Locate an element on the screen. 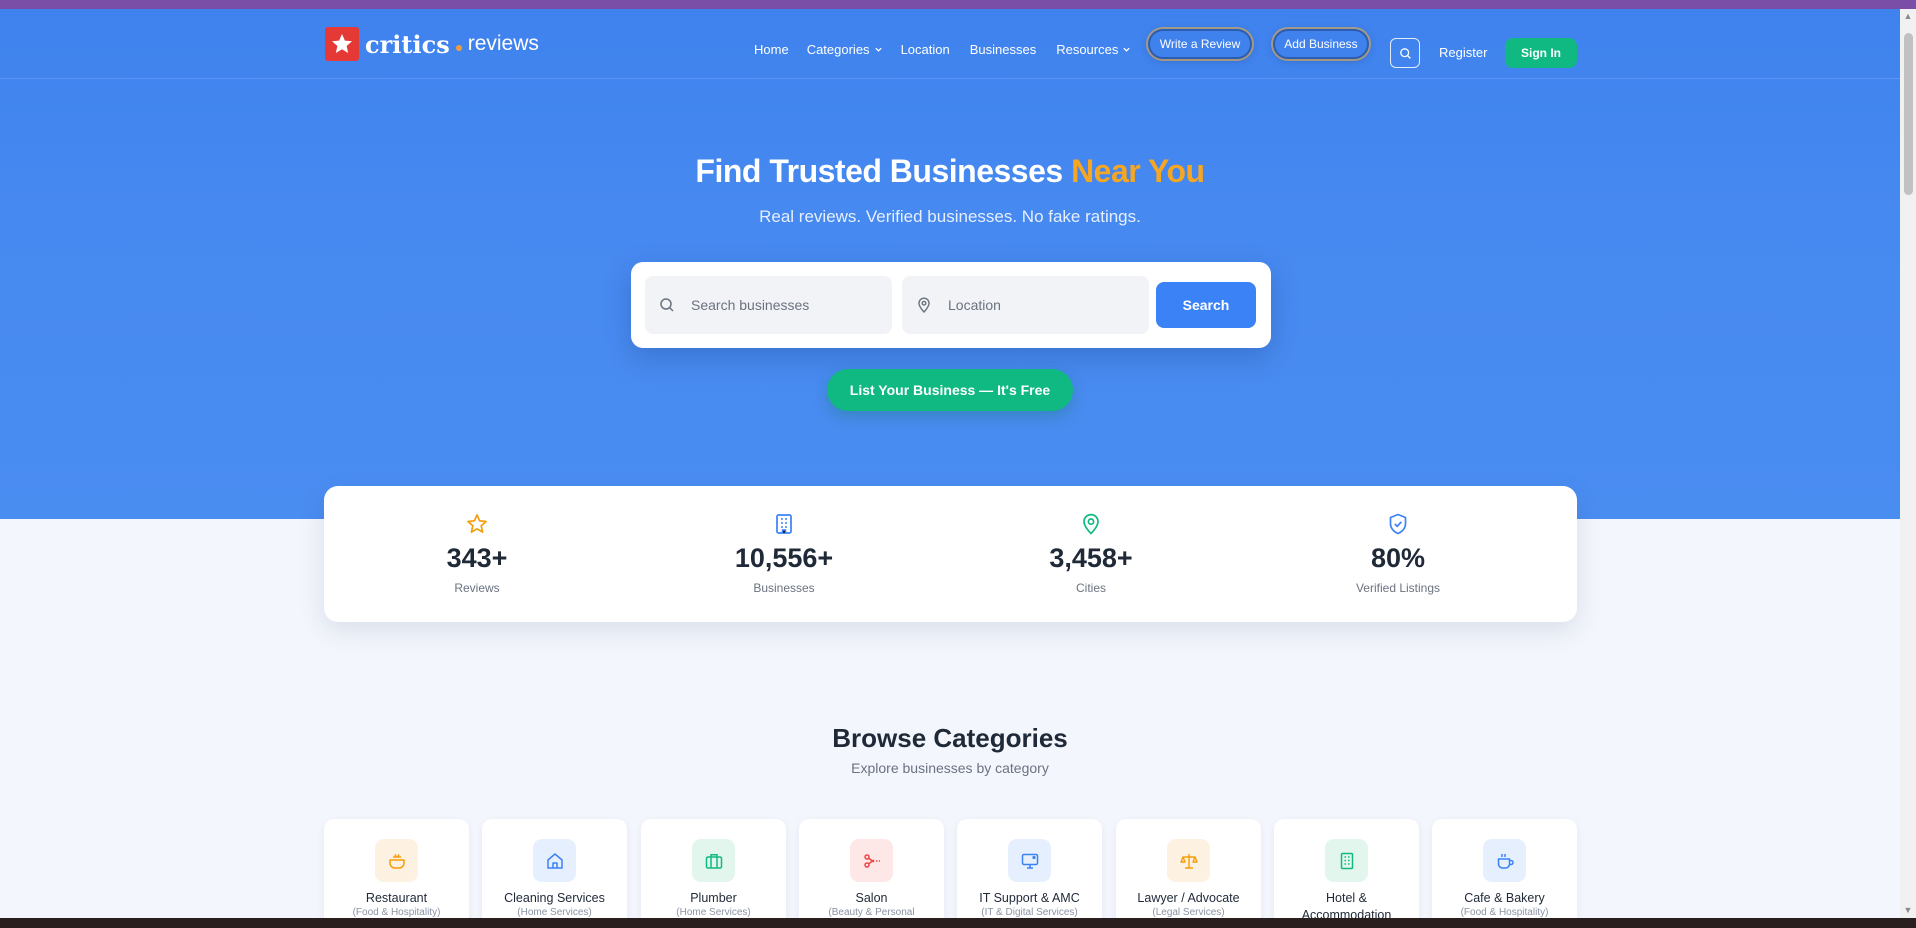  category-name: Plumber is located at coordinates (713, 898).